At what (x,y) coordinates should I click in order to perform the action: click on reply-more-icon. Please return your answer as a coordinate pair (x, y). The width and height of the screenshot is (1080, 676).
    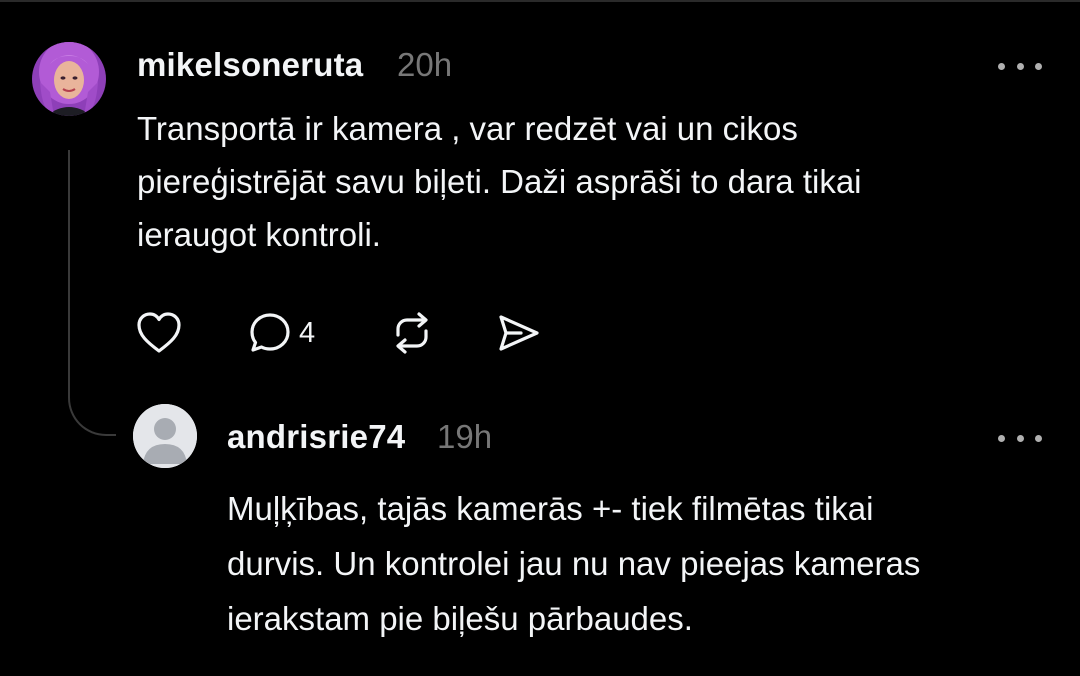
    Looking at the image, I should click on (1020, 438).